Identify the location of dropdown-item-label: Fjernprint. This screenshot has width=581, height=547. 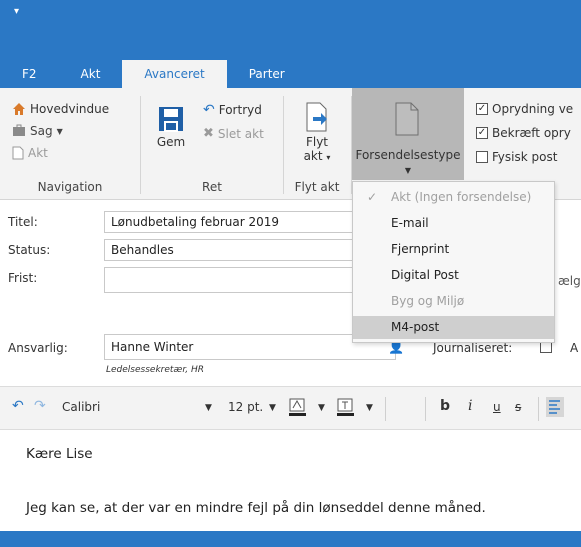
(420, 249).